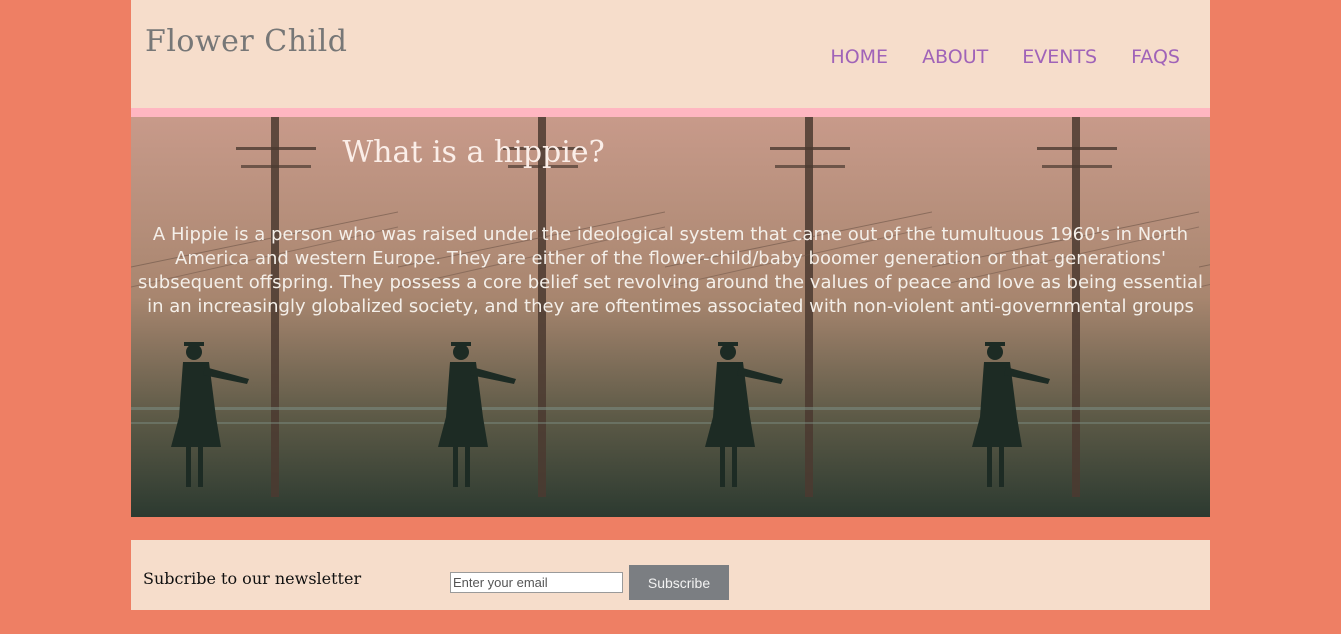 Image resolution: width=1341 pixels, height=634 pixels. What do you see at coordinates (955, 57) in the screenshot?
I see `nav-about-link: ABOUT` at bounding box center [955, 57].